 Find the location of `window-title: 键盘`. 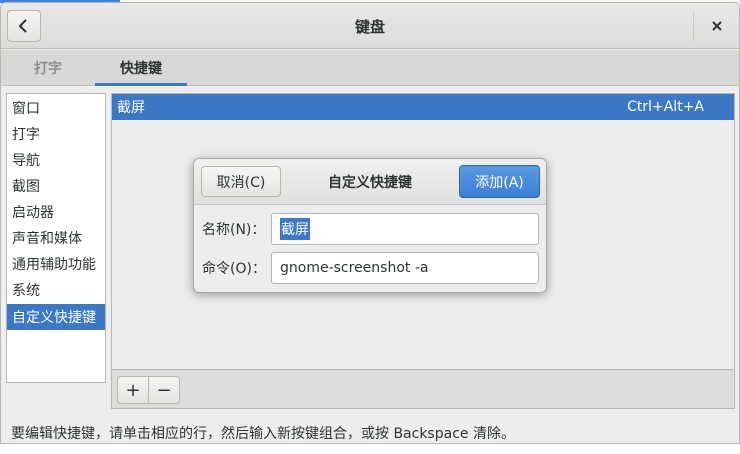

window-title: 键盘 is located at coordinates (369, 26).